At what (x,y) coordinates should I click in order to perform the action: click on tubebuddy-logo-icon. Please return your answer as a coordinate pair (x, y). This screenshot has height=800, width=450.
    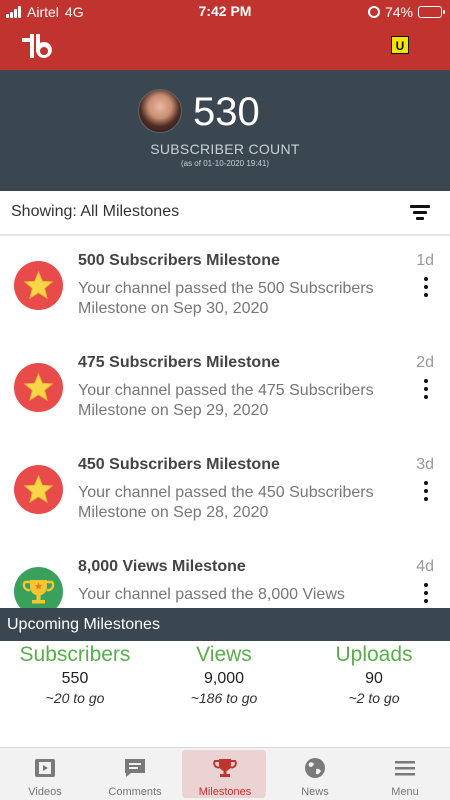
    Looking at the image, I should click on (37, 46).